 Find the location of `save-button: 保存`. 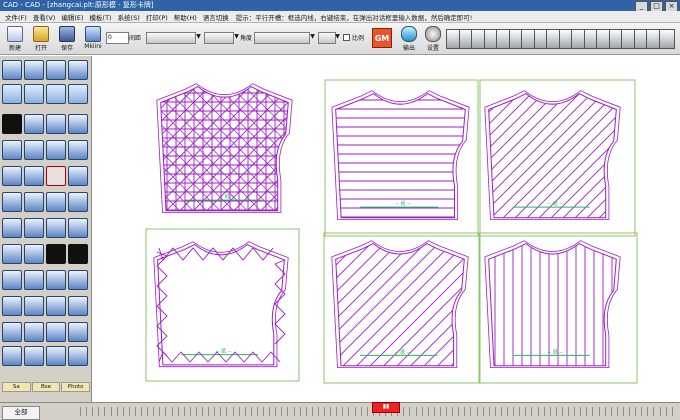

save-button: 保存 is located at coordinates (67, 39).